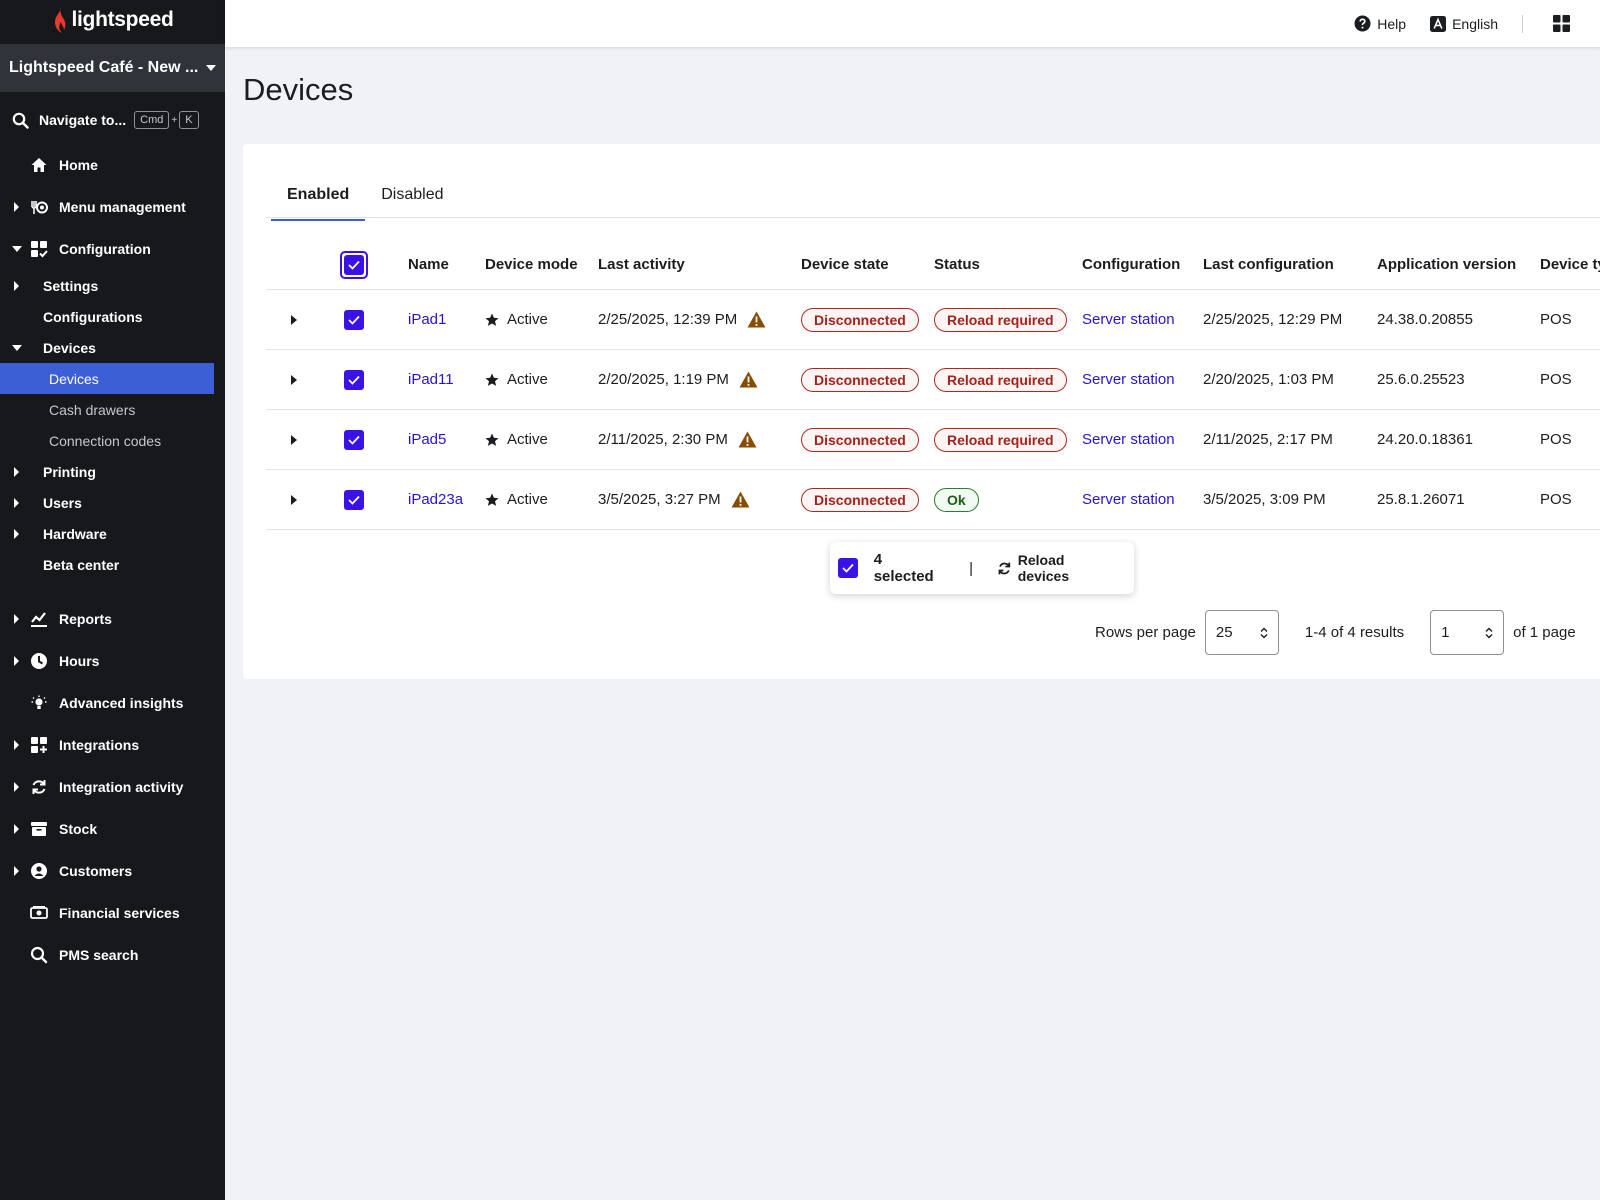 The width and height of the screenshot is (1600, 1200). I want to click on sidebar-item-settings: Settings, so click(112, 285).